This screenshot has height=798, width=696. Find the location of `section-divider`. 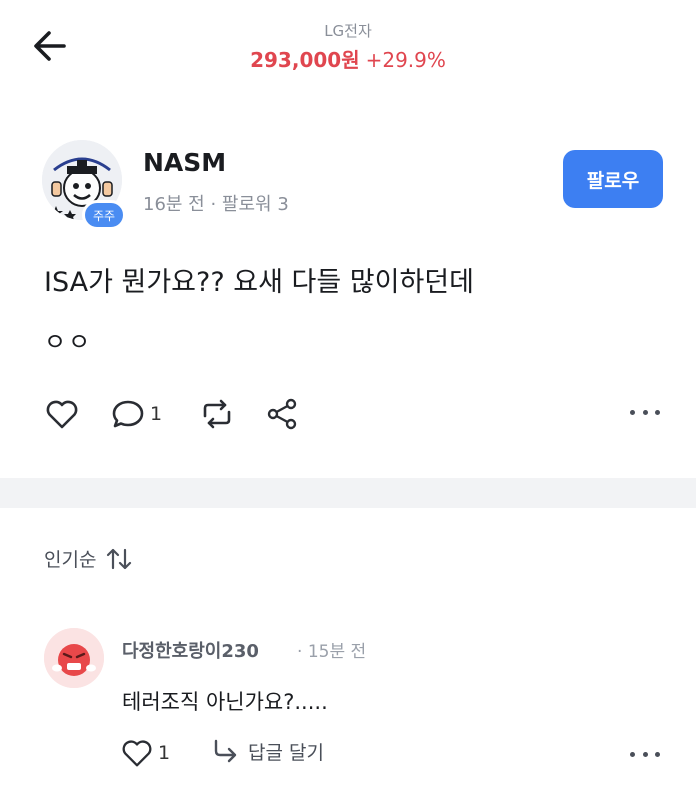

section-divider is located at coordinates (348, 493).